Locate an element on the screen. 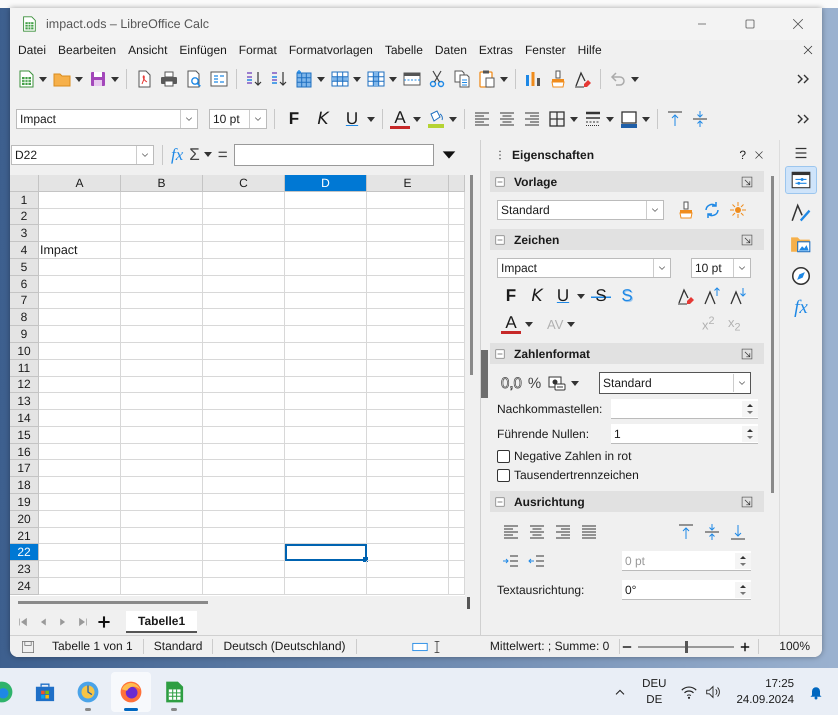  row-header: 17 is located at coordinates (24, 469).